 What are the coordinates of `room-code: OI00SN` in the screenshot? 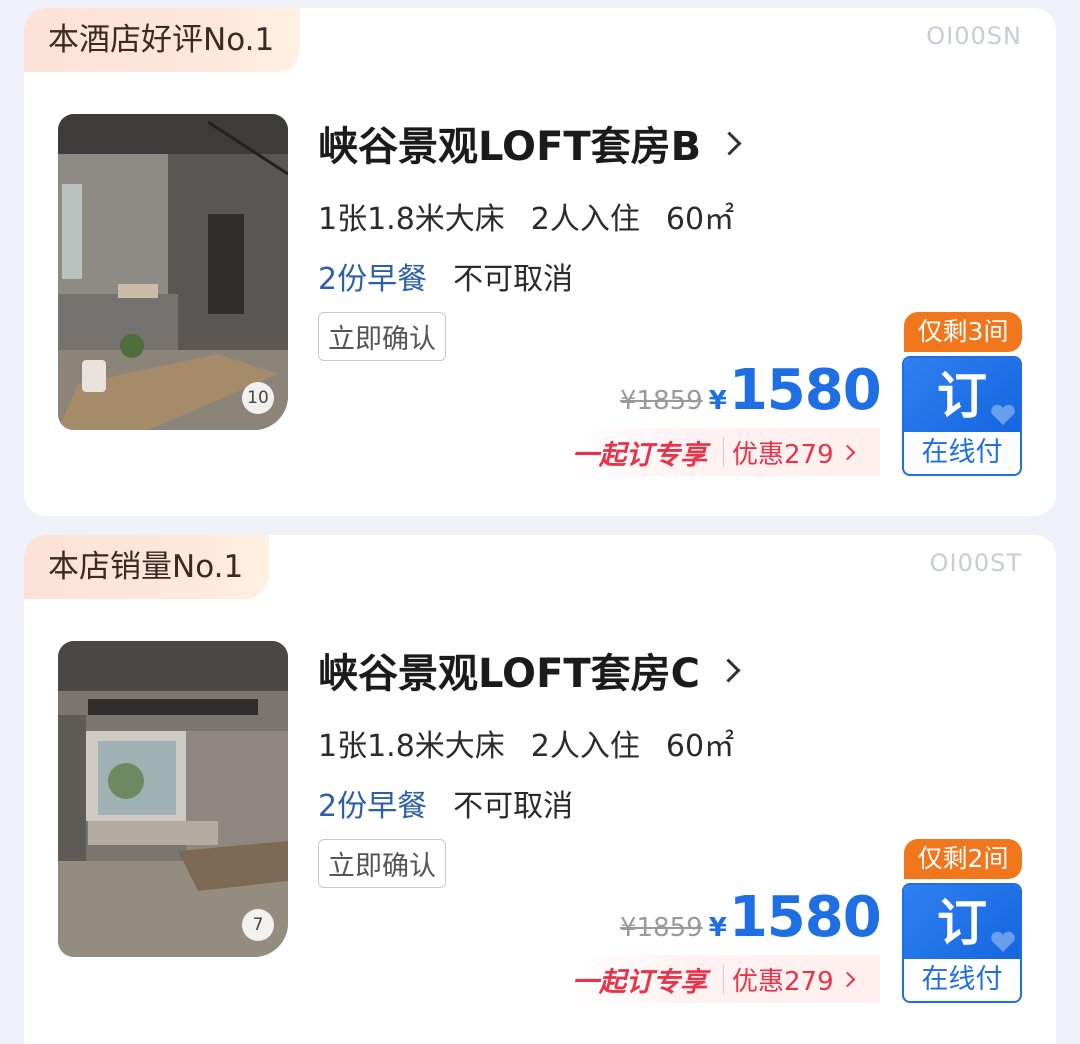 It's located at (974, 36).